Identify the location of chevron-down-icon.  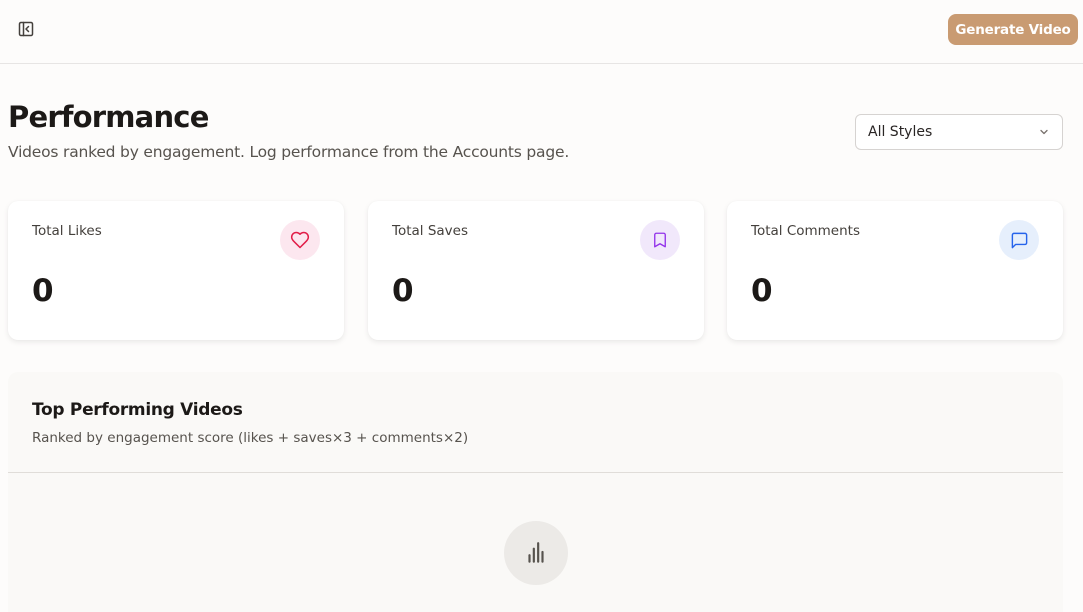
(1044, 132).